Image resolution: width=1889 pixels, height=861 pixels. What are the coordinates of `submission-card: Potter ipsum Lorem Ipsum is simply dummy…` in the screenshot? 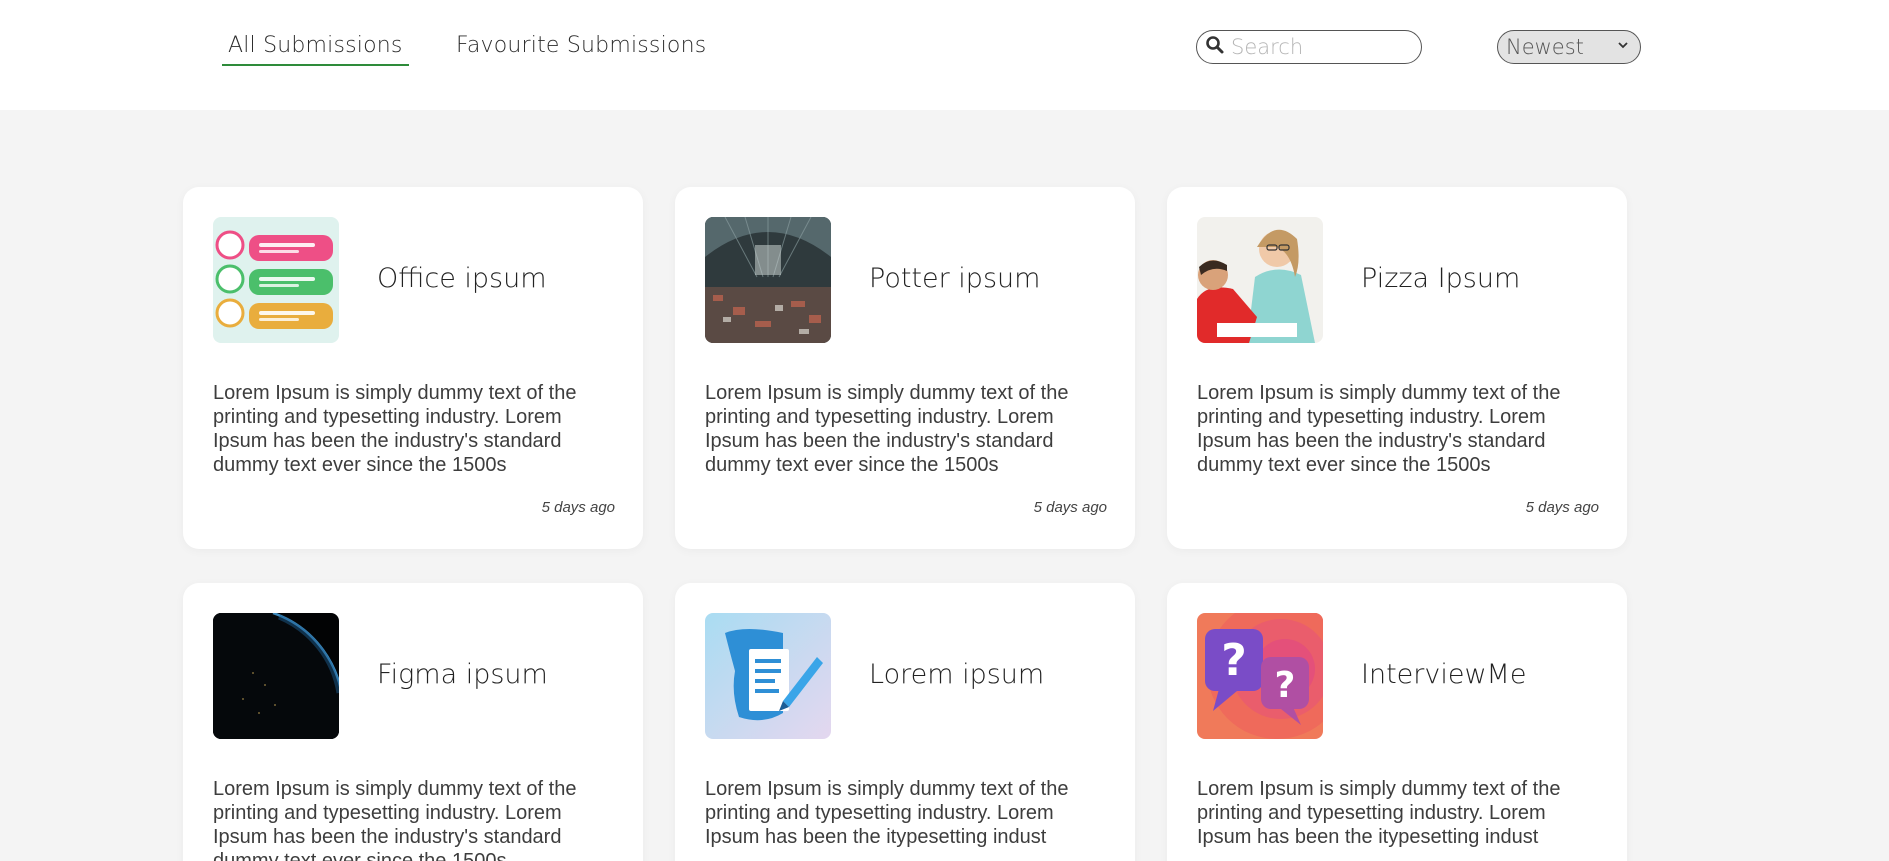 It's located at (905, 368).